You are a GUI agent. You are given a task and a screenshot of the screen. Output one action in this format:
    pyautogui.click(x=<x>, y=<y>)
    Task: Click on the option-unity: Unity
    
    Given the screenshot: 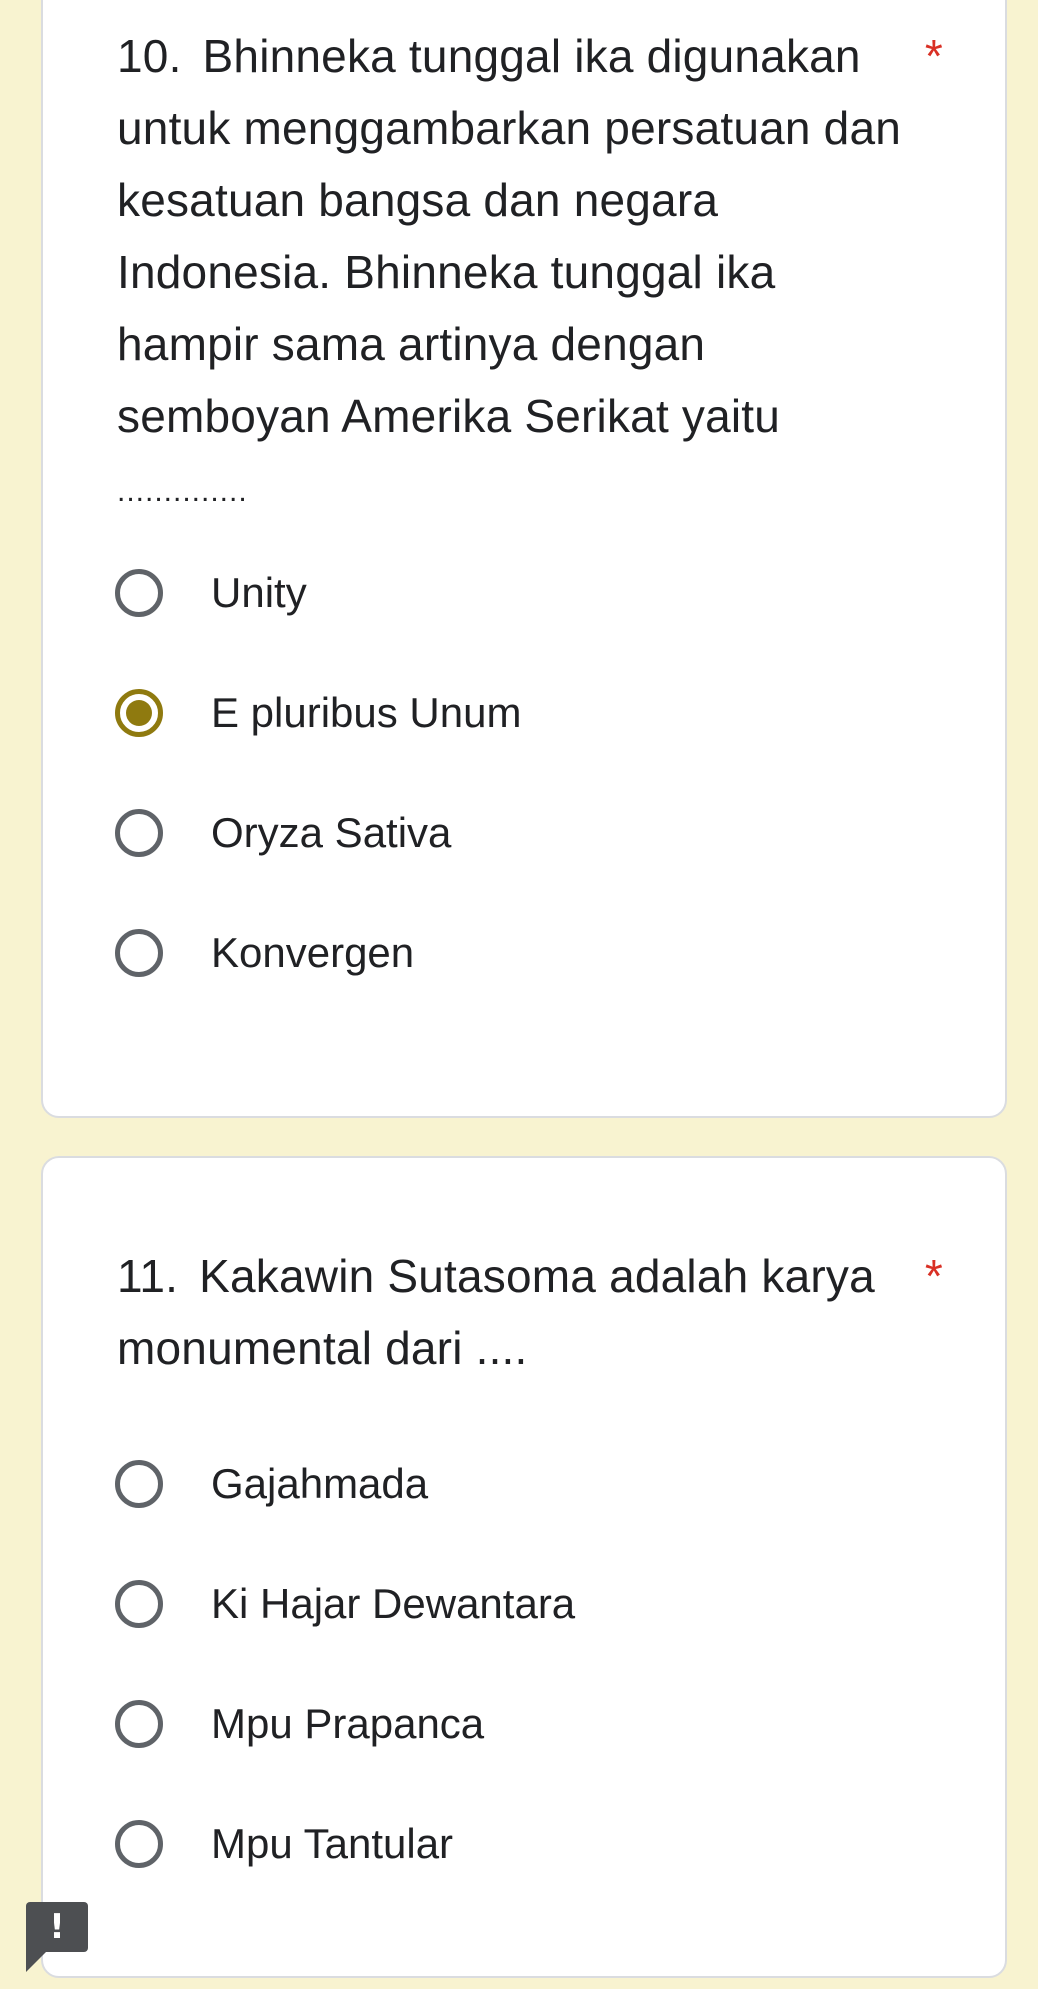 What is the action you would take?
    pyautogui.click(x=525, y=593)
    